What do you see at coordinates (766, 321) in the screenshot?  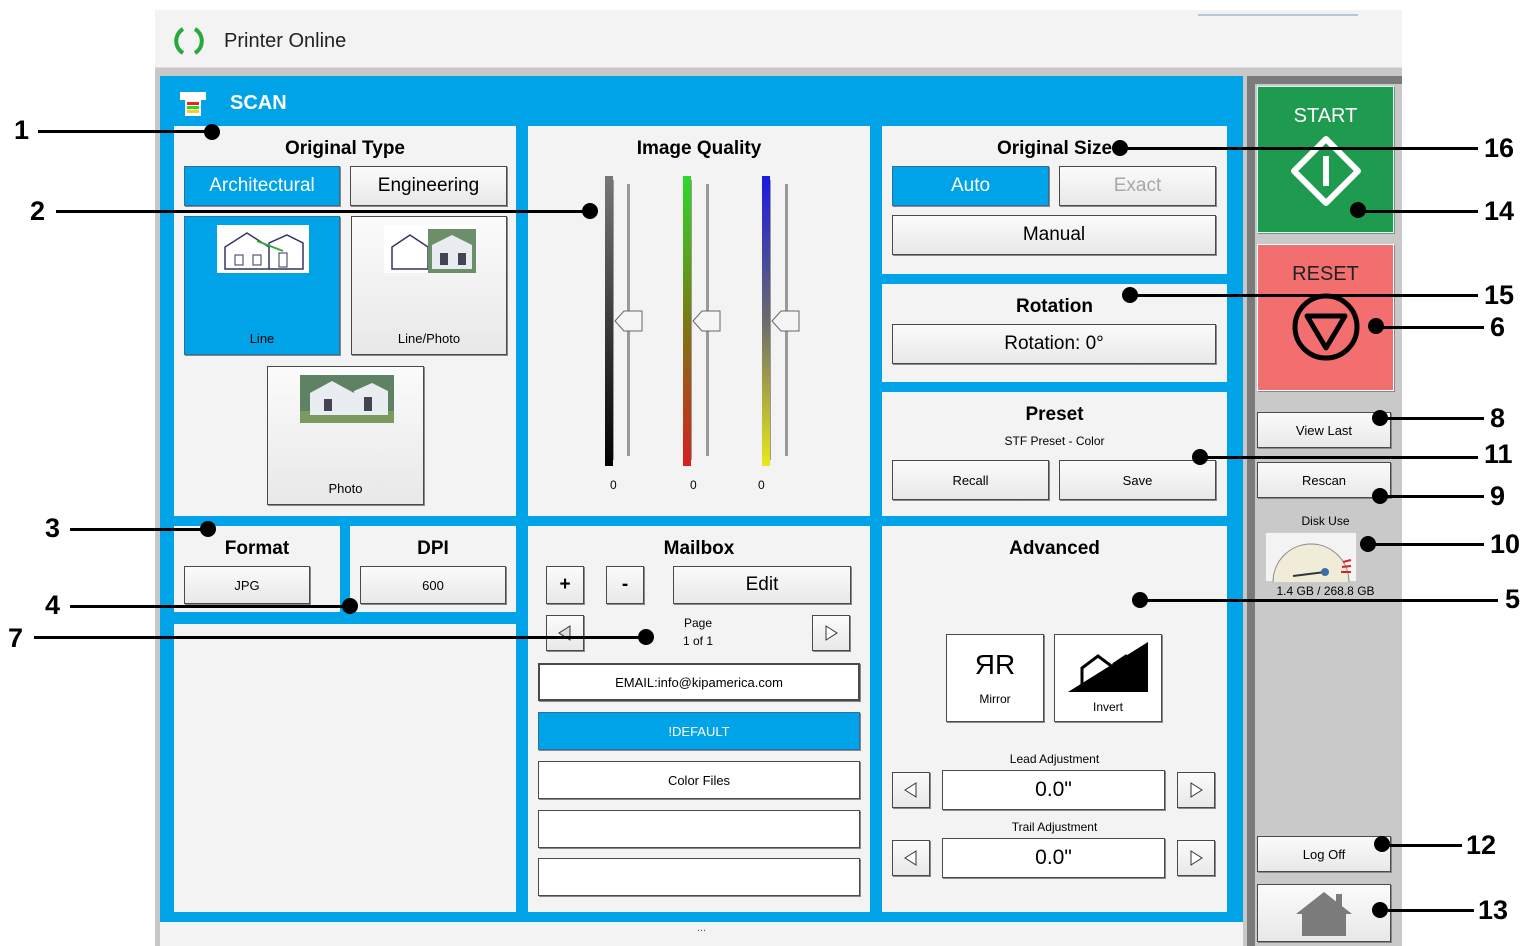 I see `tint-gradient` at bounding box center [766, 321].